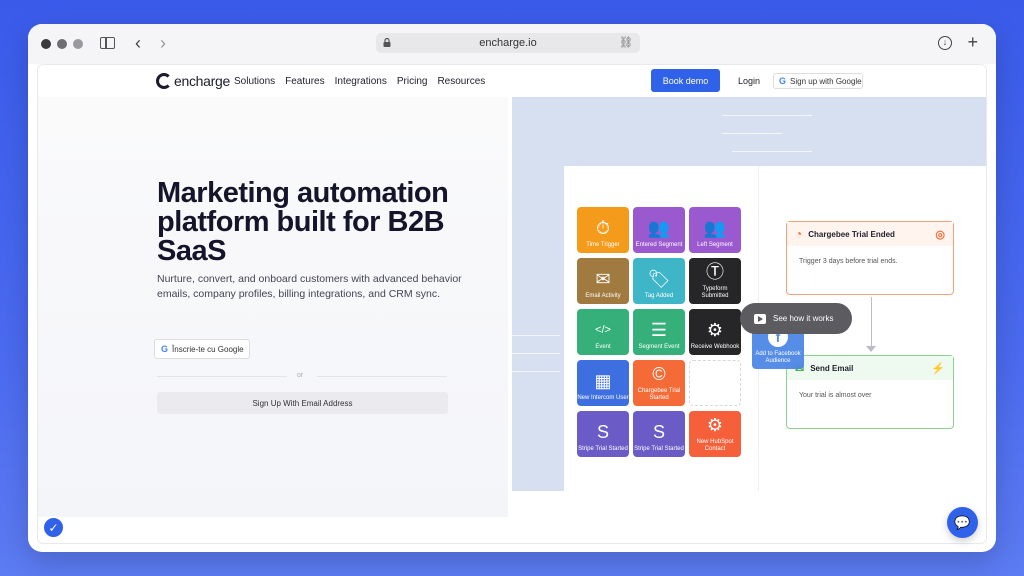  What do you see at coordinates (302, 403) in the screenshot?
I see `email-signup-button: Sign Up With Email Address` at bounding box center [302, 403].